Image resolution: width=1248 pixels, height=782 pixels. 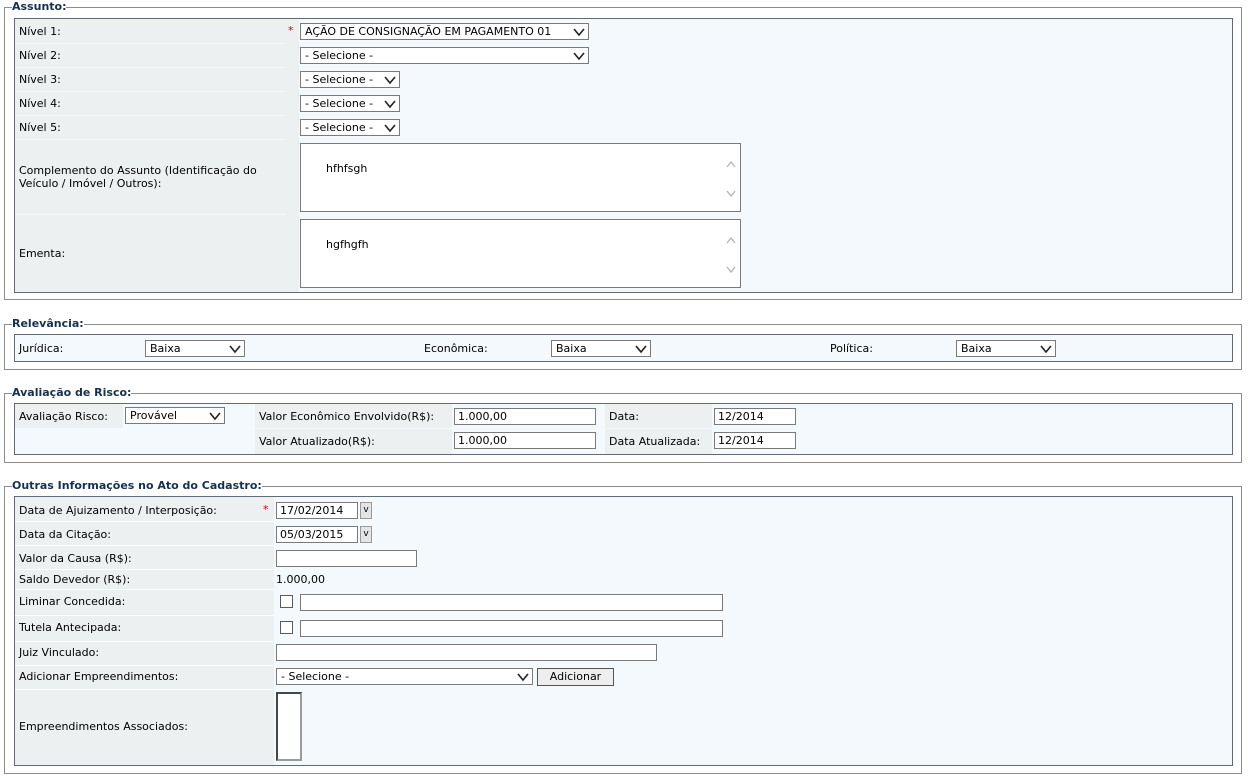 I want to click on nivel4-value: - Selecione -, so click(x=339, y=103).